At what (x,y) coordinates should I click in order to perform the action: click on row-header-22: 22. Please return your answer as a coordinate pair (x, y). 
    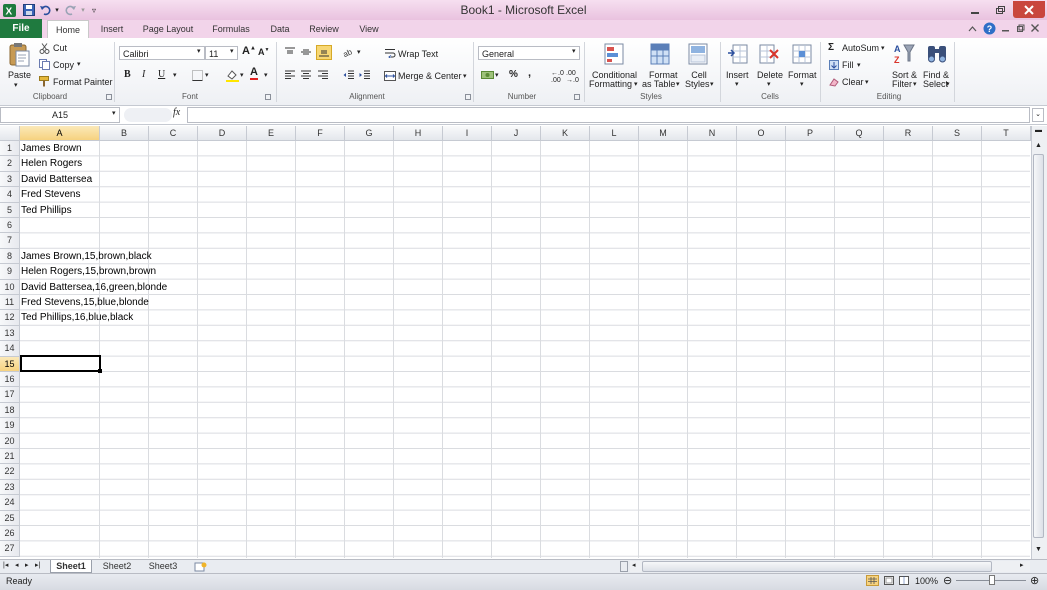
    Looking at the image, I should click on (10, 472).